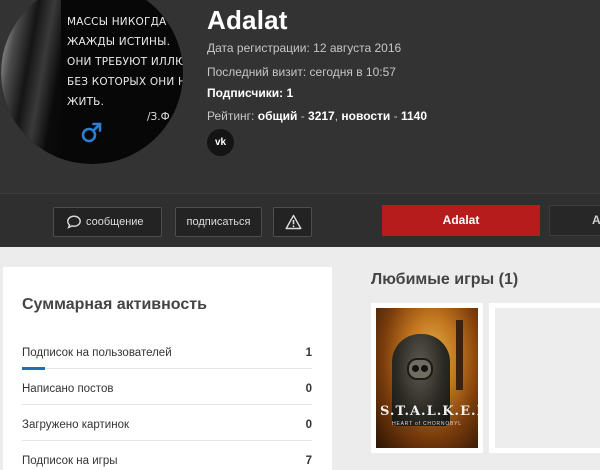 The height and width of the screenshot is (470, 600). What do you see at coordinates (317, 116) in the screenshot?
I see `rating: Рейтинг: общий - 3217, новости - 1140` at bounding box center [317, 116].